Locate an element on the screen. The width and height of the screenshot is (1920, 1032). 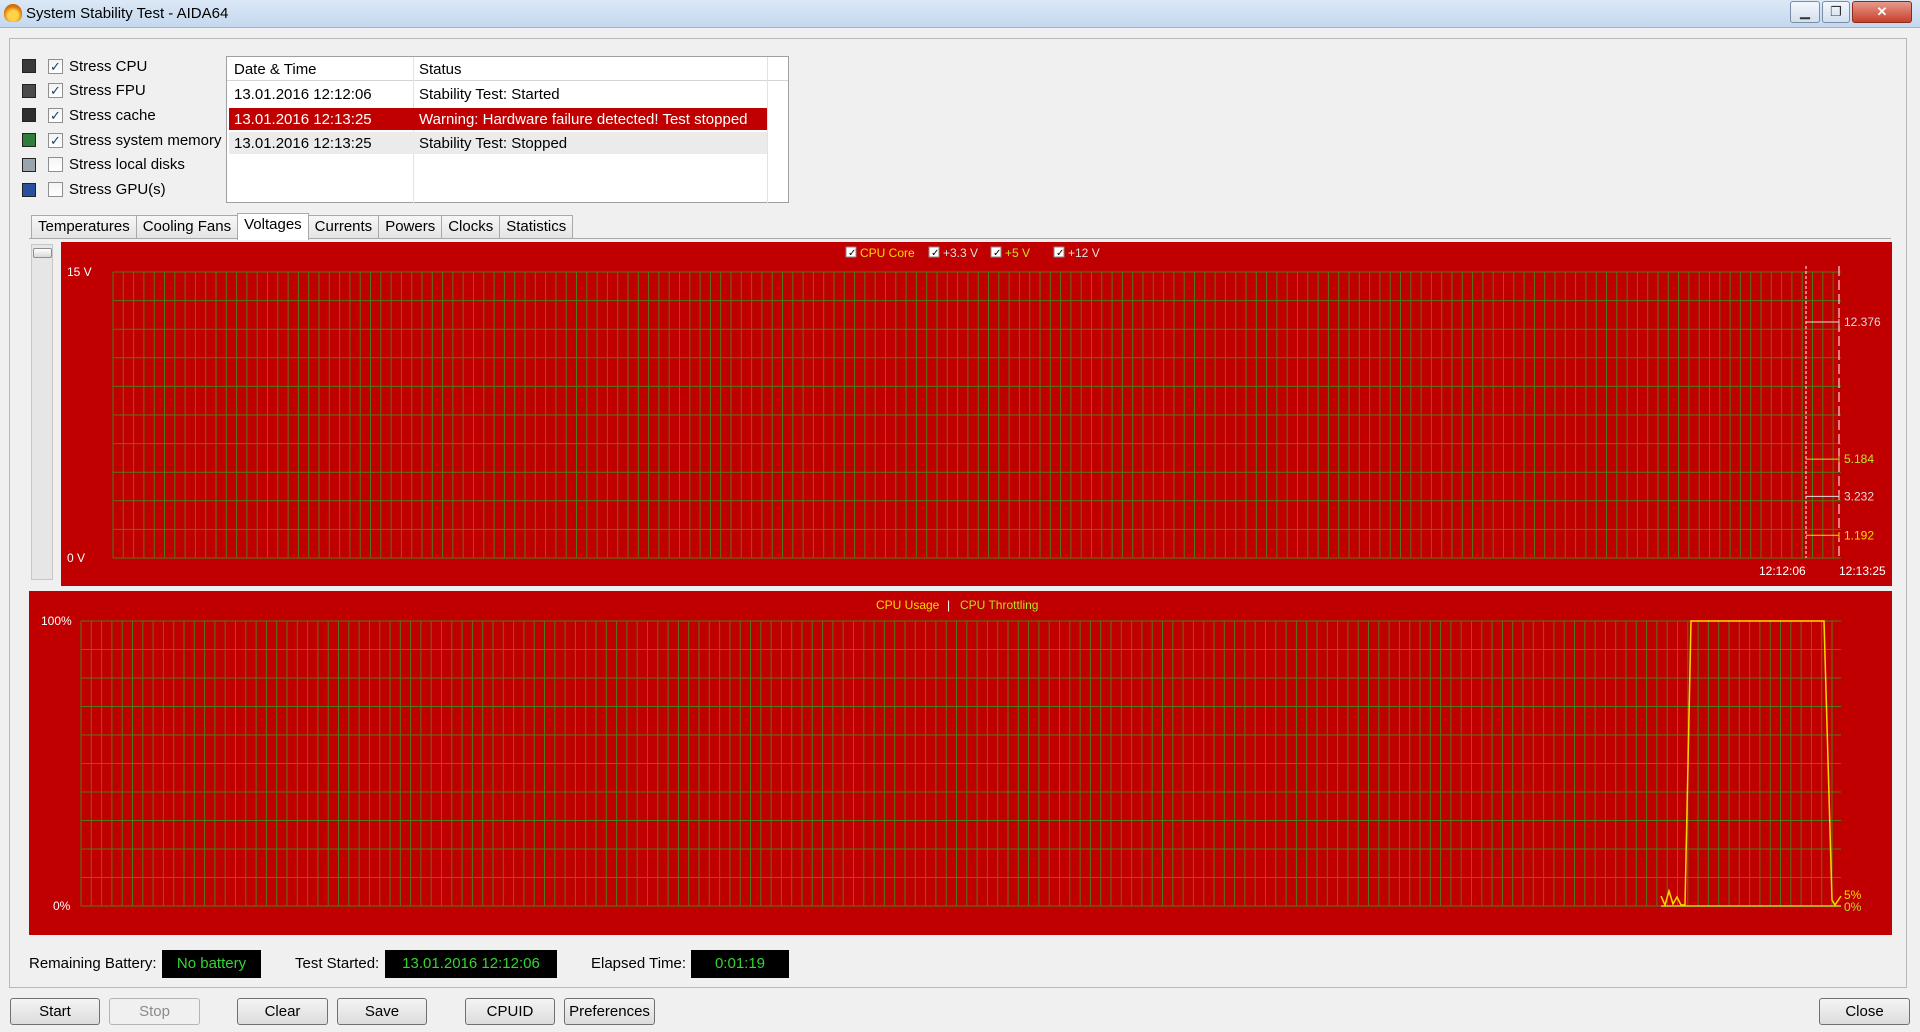
y-axis-bottom-label: 0 V is located at coordinates (76, 558).